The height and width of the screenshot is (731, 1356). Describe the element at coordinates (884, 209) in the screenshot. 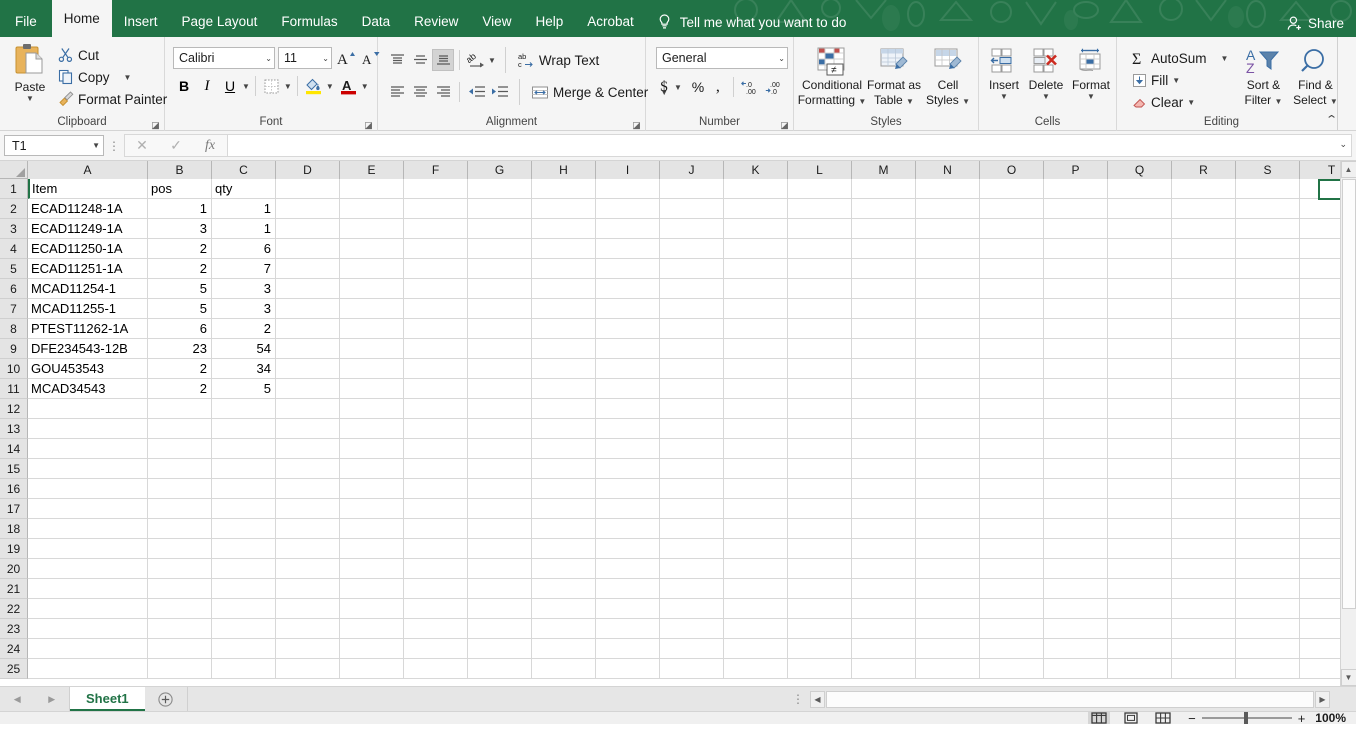

I see `cell-M2` at that location.